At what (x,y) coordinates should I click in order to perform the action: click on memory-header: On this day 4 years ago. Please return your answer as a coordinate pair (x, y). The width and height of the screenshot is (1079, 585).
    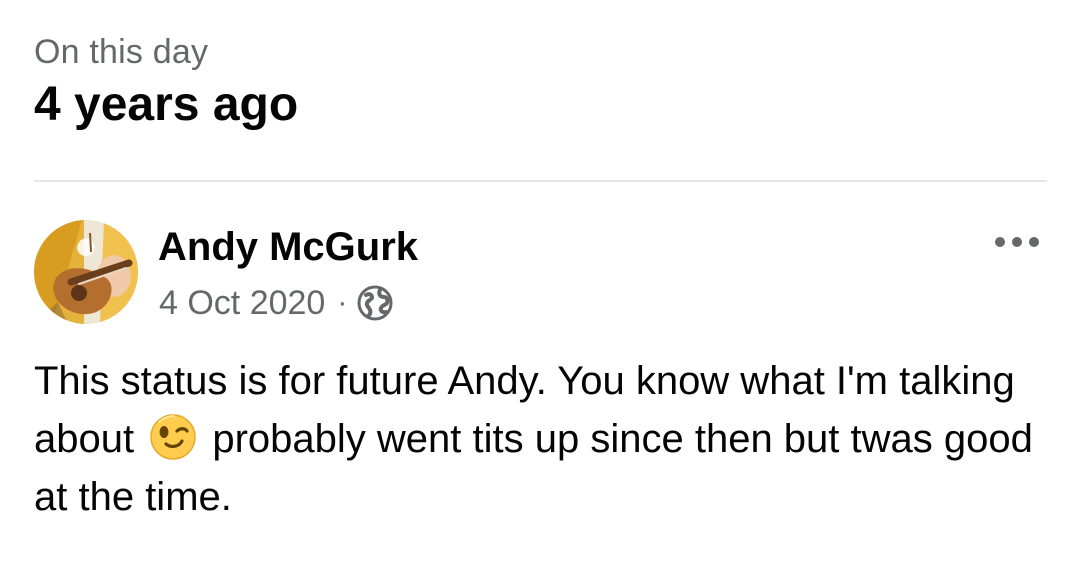
    Looking at the image, I should click on (166, 82).